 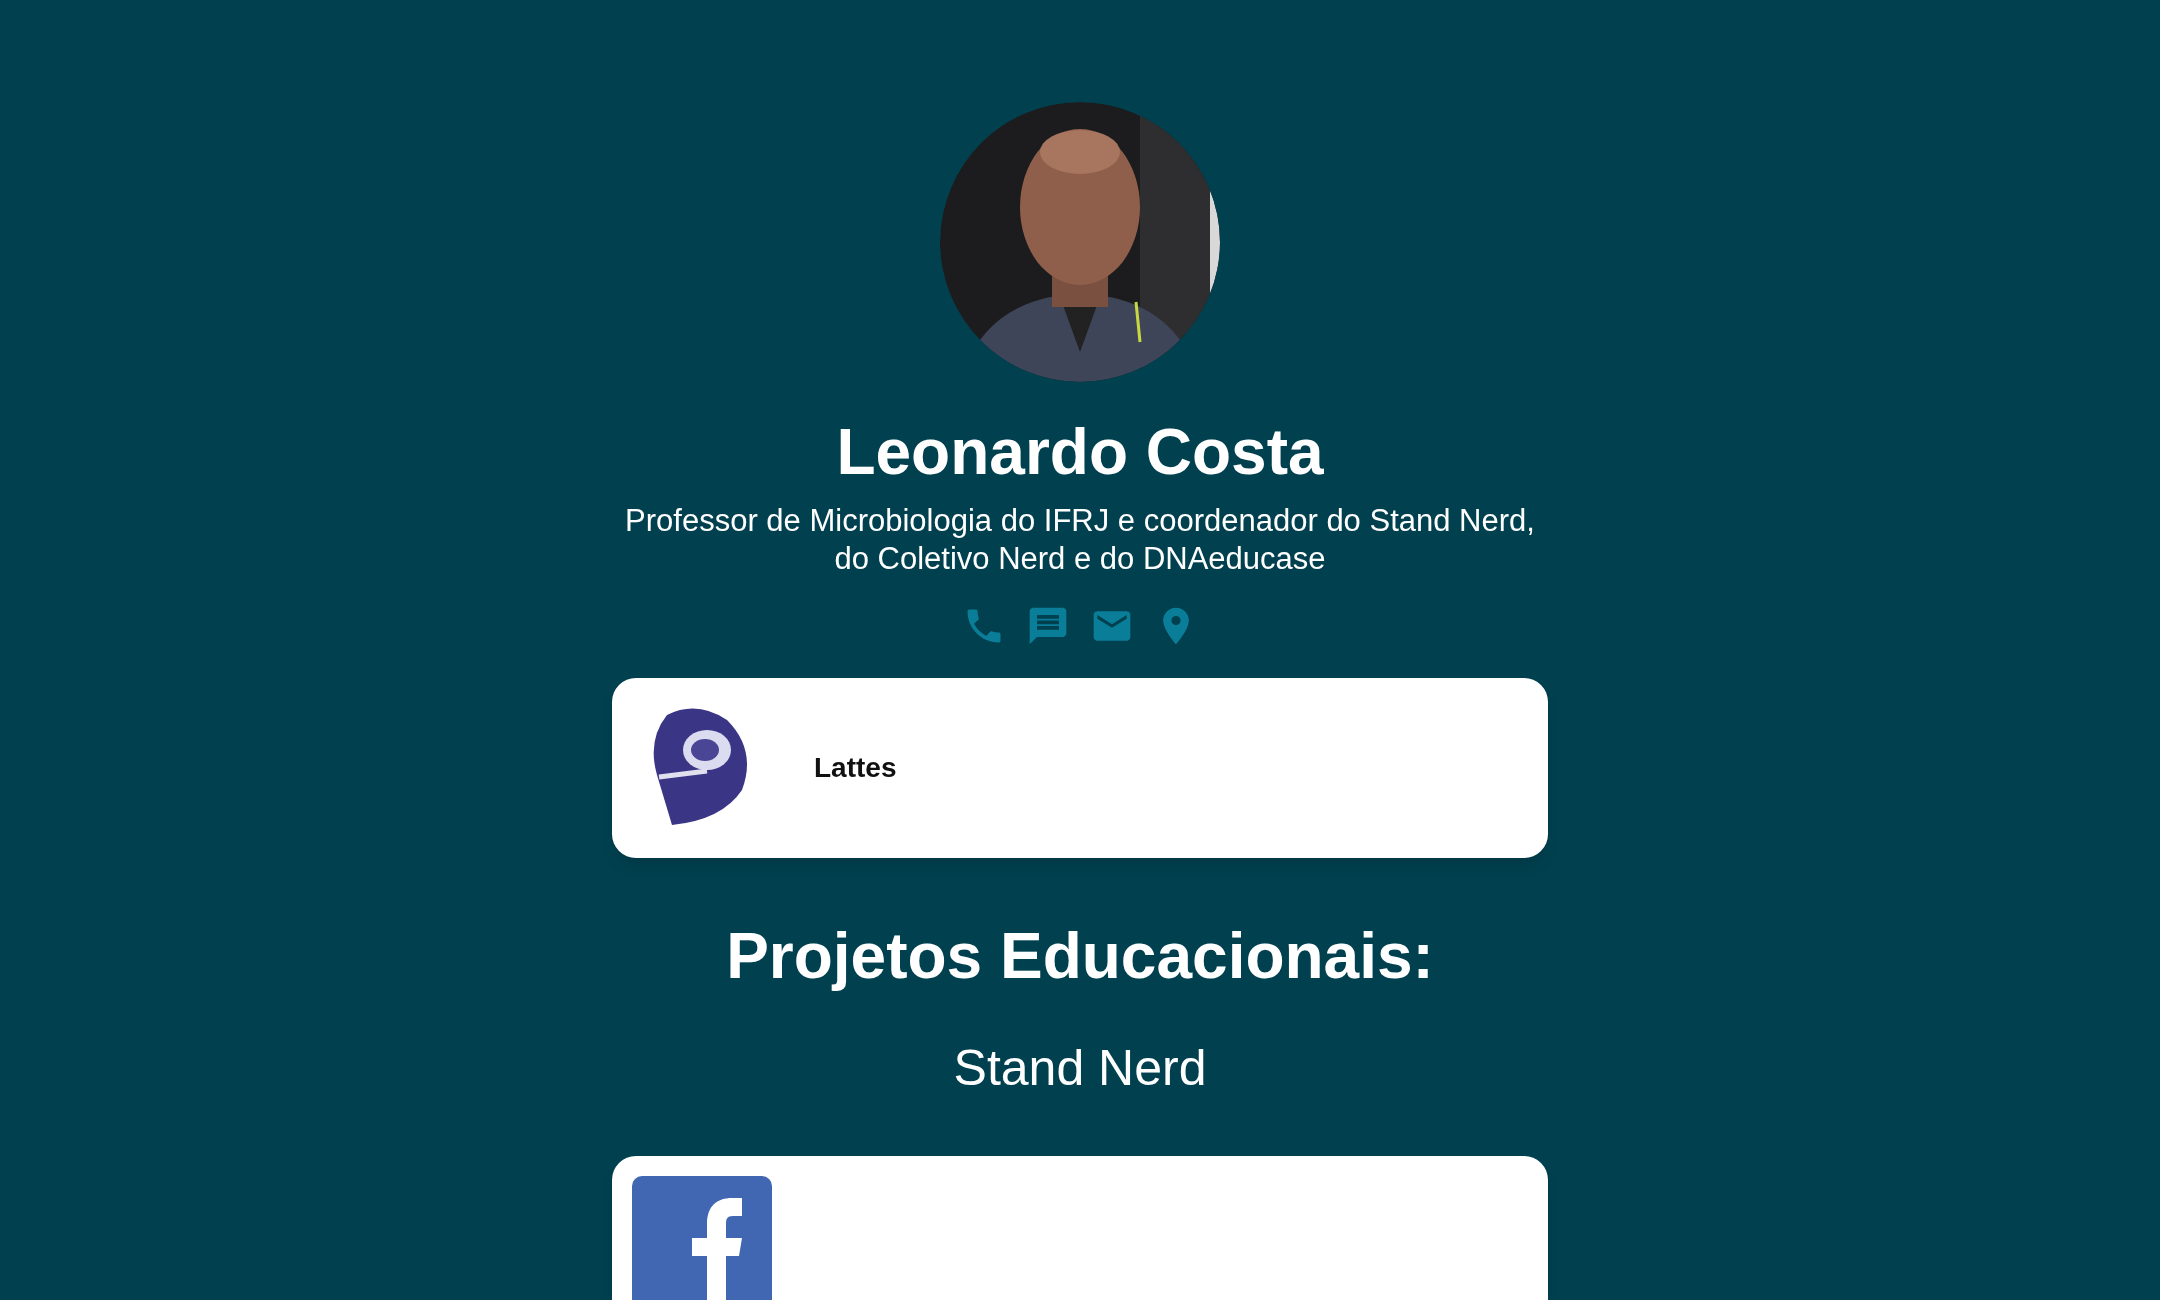 What do you see at coordinates (1080, 452) in the screenshot?
I see `profile-name: Leonardo Costa` at bounding box center [1080, 452].